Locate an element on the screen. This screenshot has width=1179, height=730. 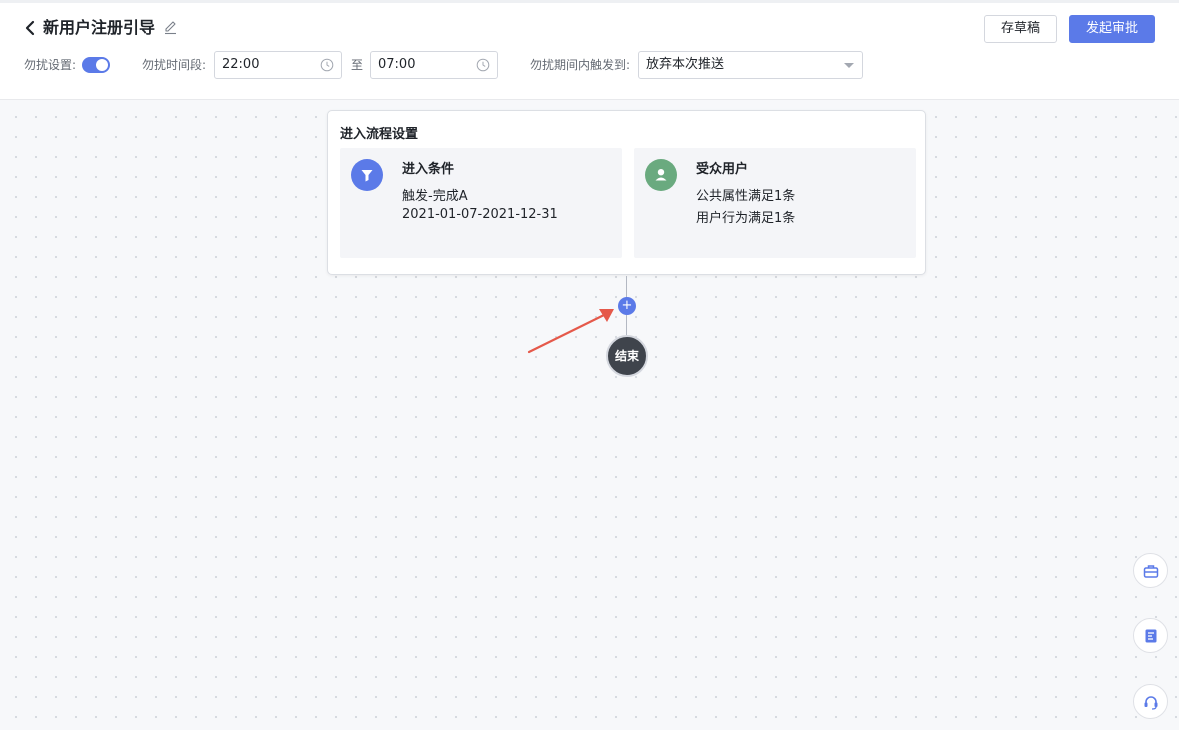
toolbox-icon is located at coordinates (1151, 571).